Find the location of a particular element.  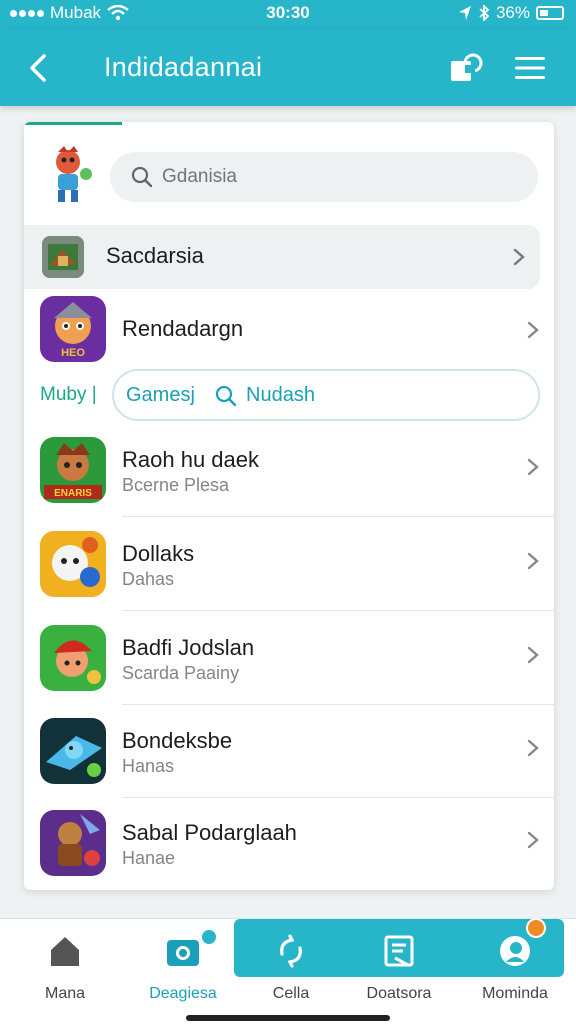

app-bar: Indidadannai is located at coordinates (288, 68).